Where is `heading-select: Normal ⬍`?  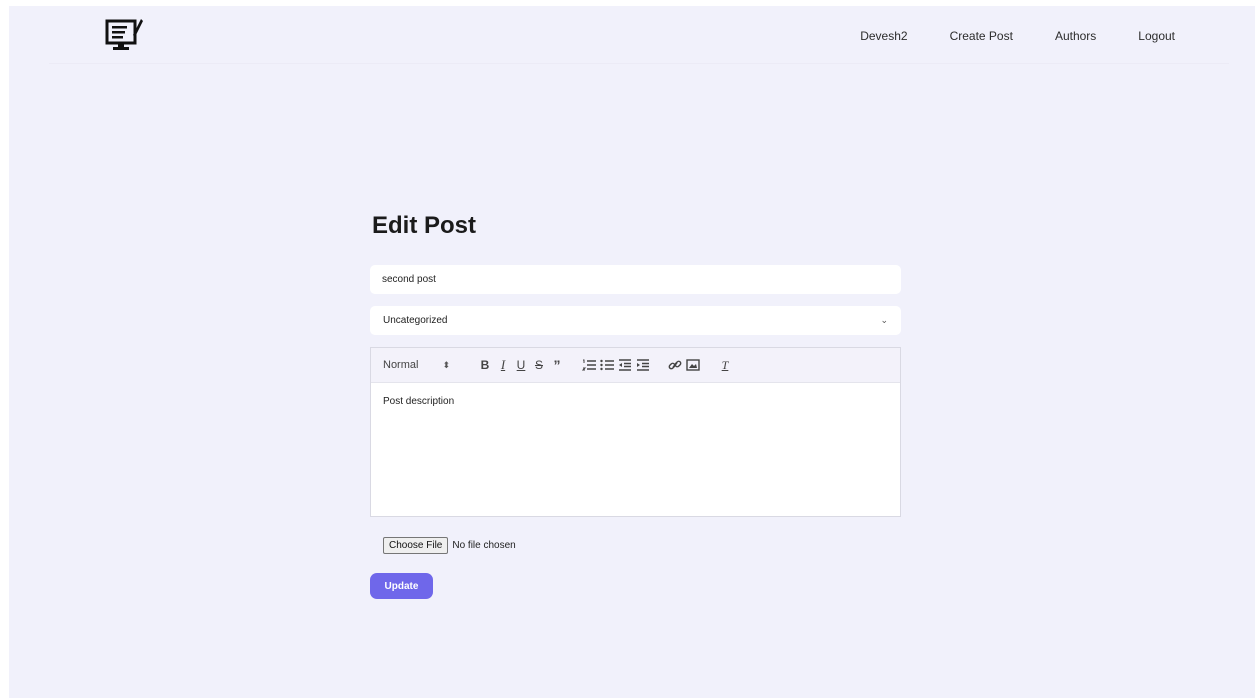 heading-select: Normal ⬍ is located at coordinates (429, 365).